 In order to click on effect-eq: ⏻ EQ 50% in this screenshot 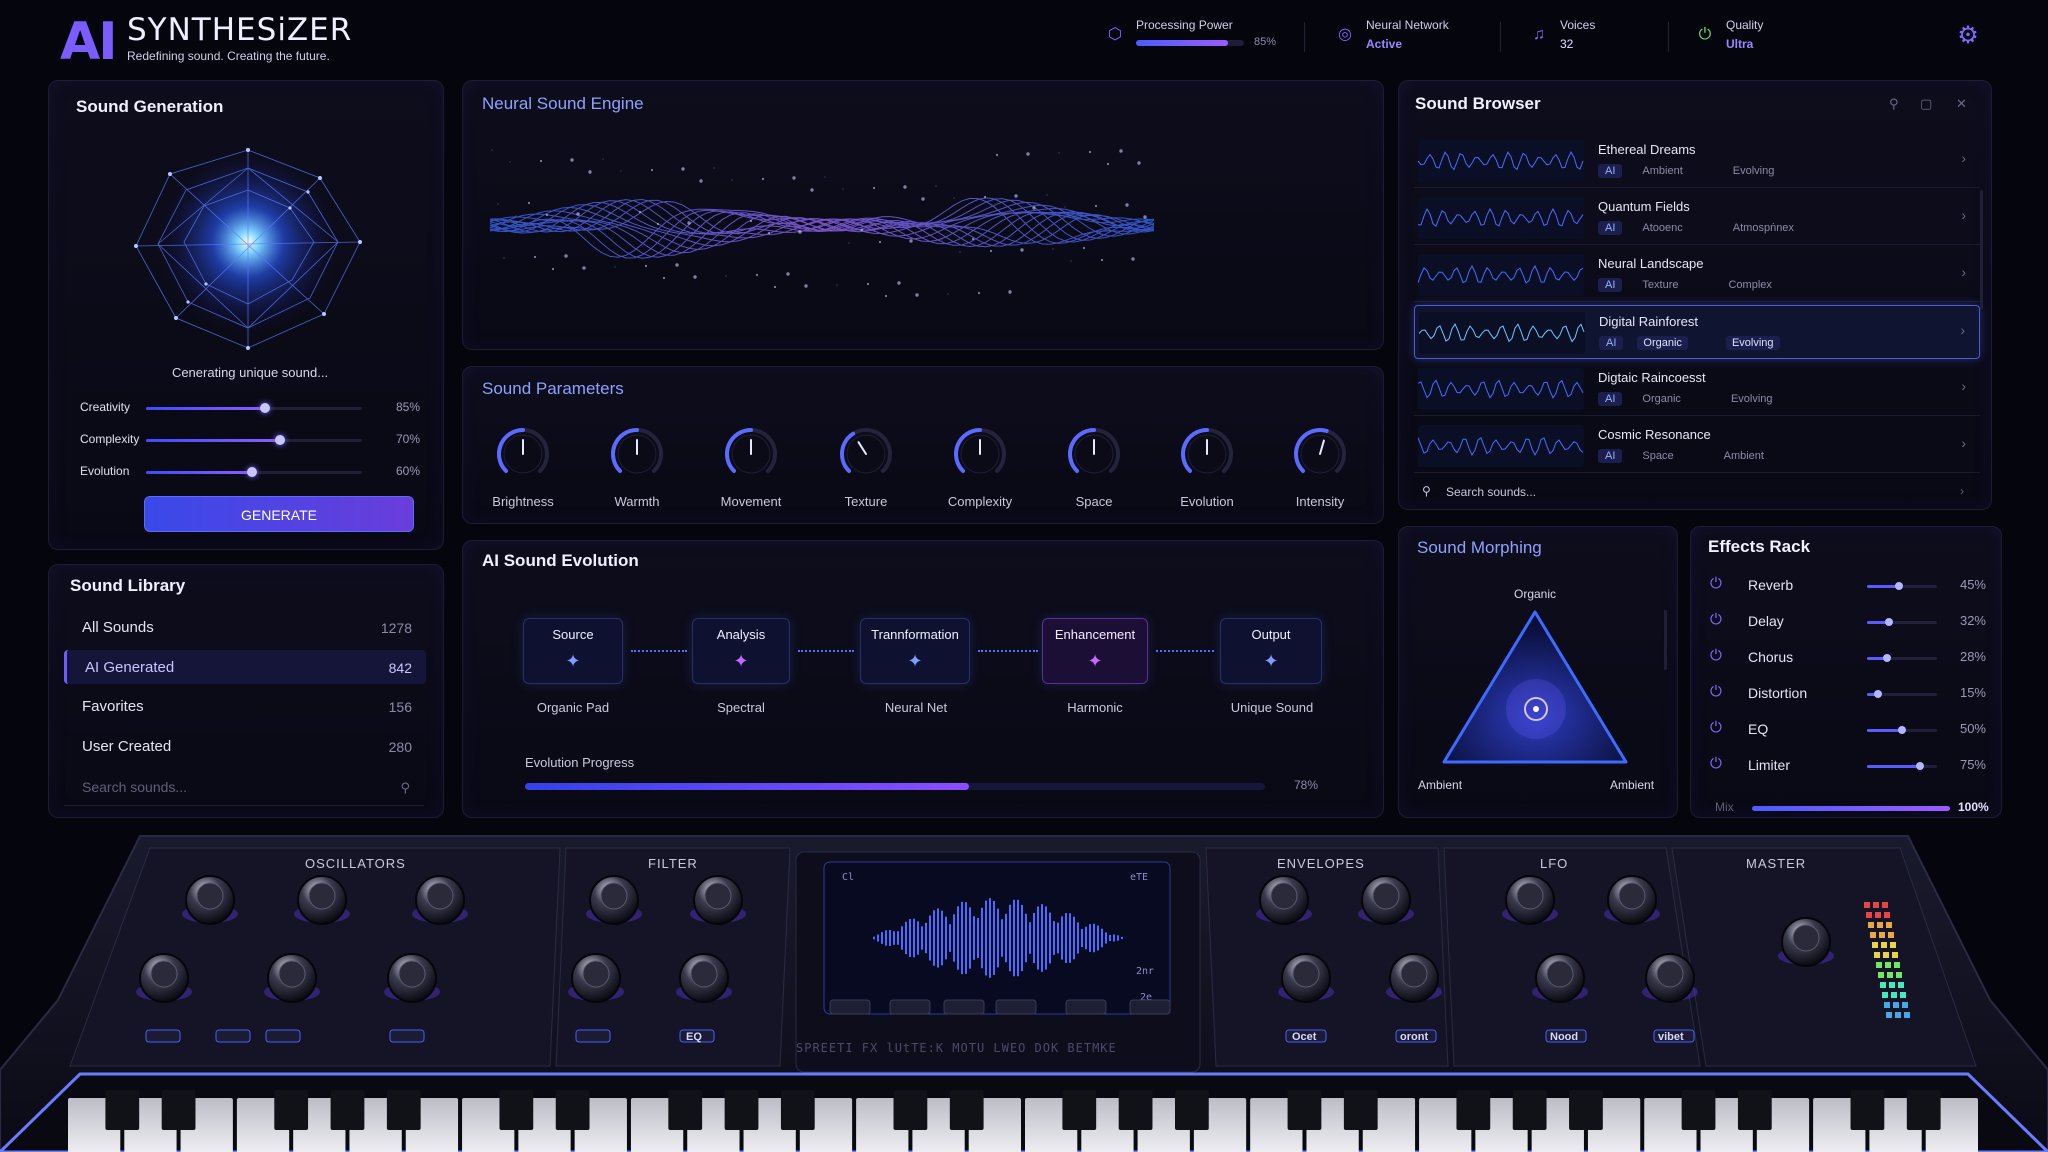, I will do `click(1848, 730)`.